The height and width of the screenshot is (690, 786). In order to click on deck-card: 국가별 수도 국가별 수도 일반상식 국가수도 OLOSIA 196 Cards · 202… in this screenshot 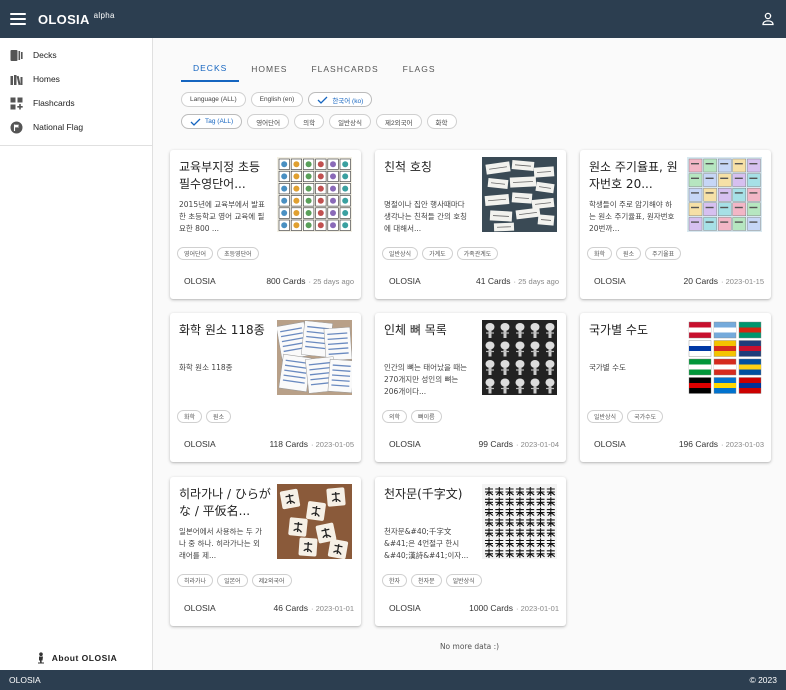, I will do `click(675, 387)`.